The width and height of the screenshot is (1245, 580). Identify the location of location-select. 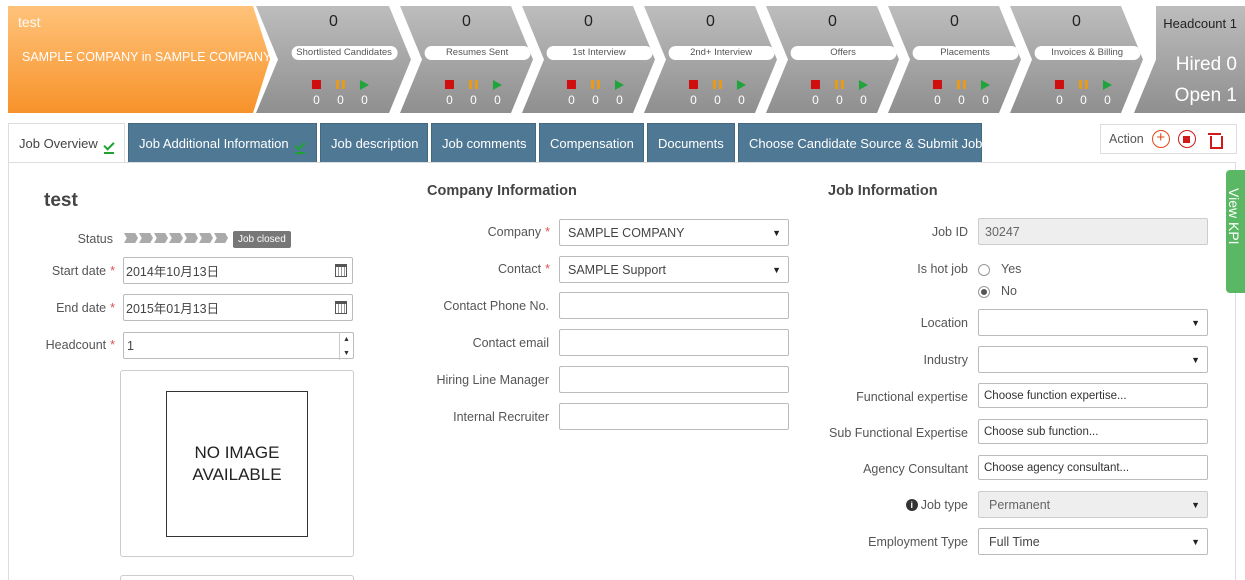
(1093, 322).